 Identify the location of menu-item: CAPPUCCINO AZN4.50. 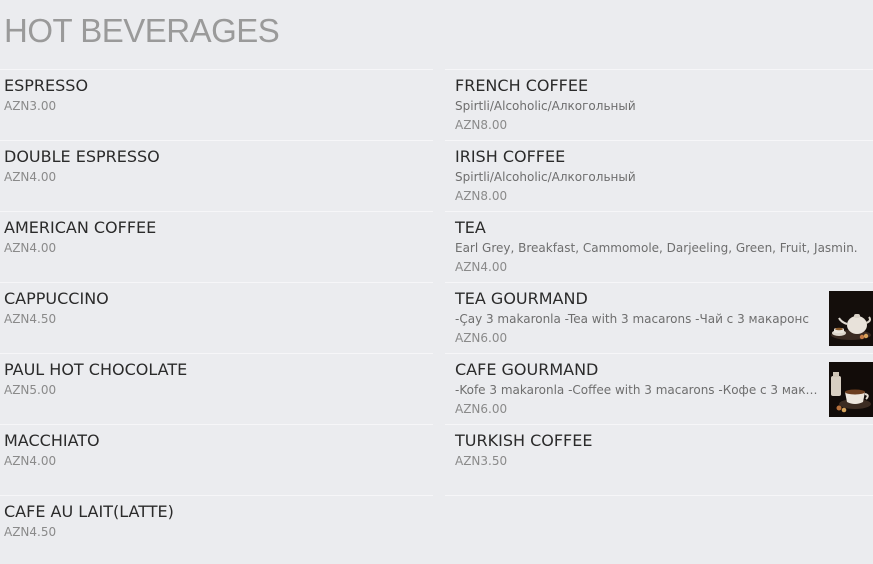
(216, 317).